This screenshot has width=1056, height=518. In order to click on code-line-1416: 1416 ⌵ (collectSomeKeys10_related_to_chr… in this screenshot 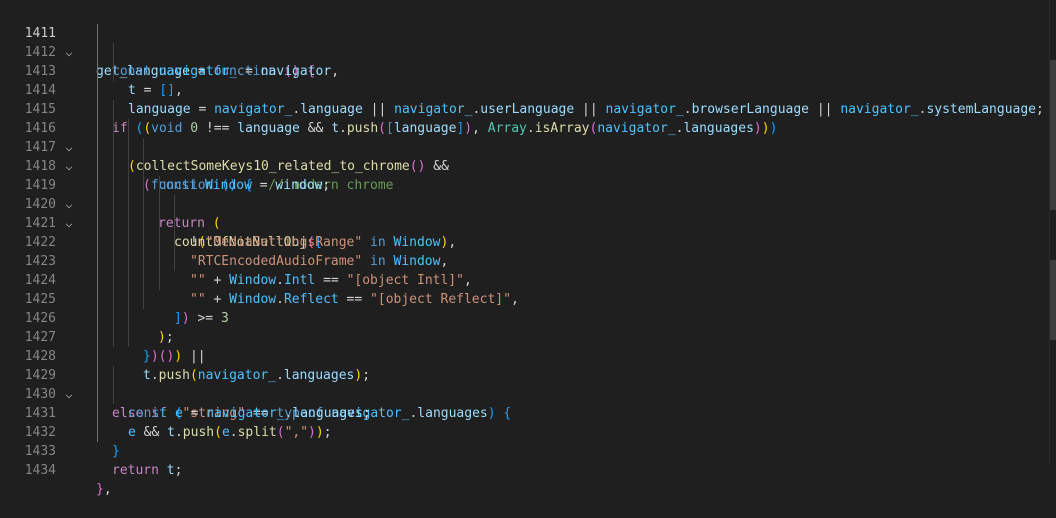, I will do `click(525, 137)`.